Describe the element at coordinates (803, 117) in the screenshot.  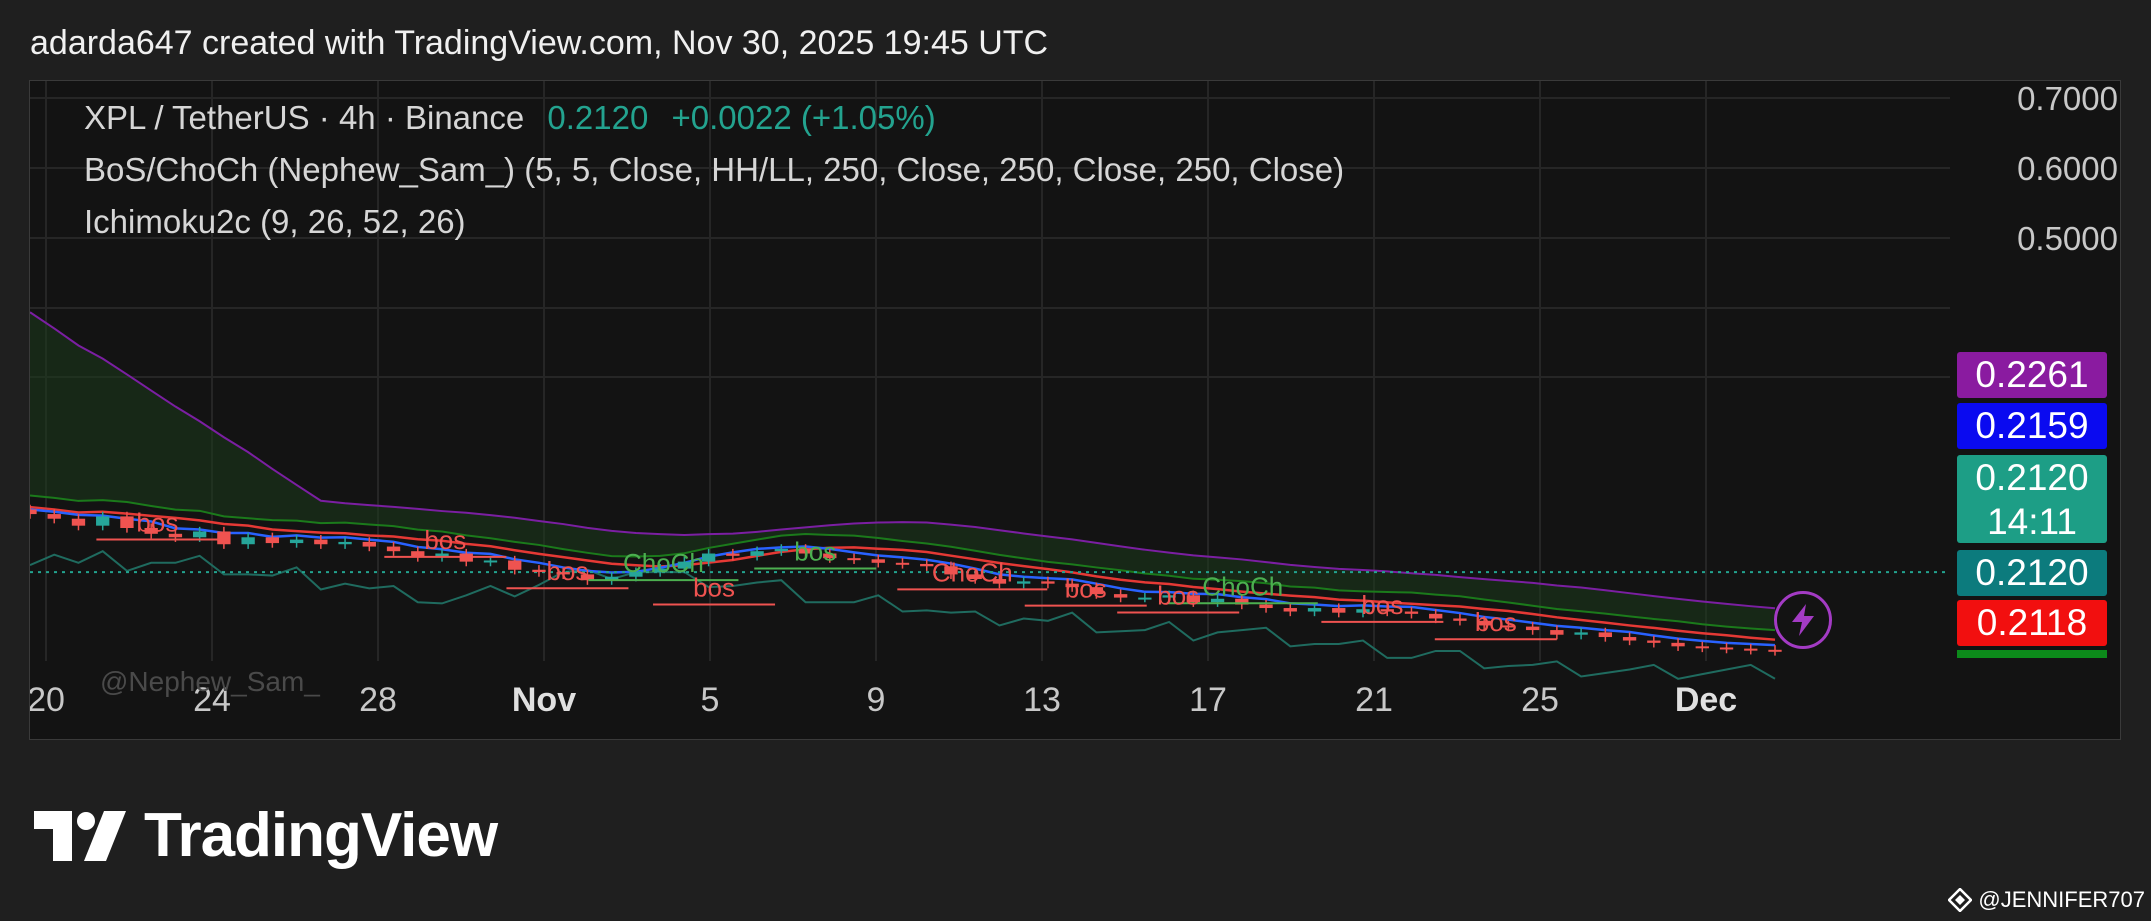
I see `legend-change: +0.0022 (+1.05%)` at that location.